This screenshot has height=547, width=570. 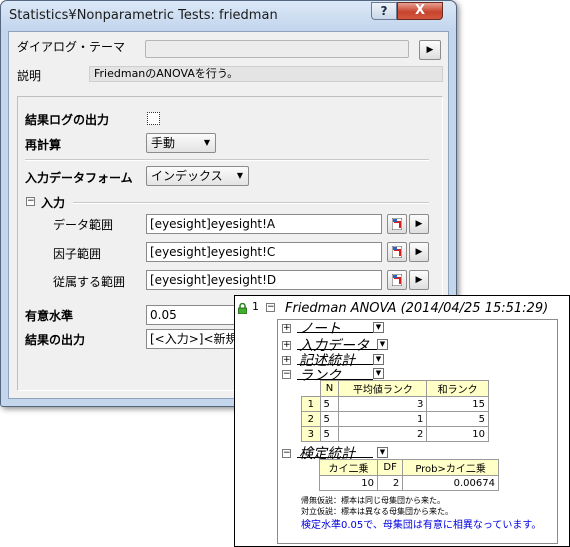 I want to click on table-row: 3 5 2 10, so click(x=395, y=434).